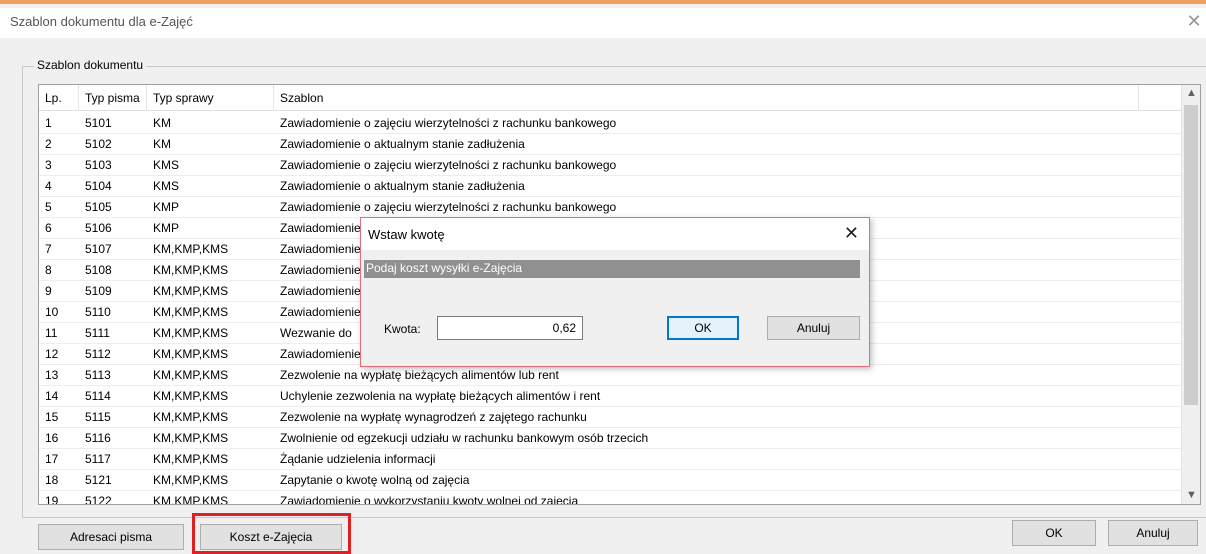 This screenshot has width=1206, height=554. Describe the element at coordinates (98, 354) in the screenshot. I see `row-typ-pisma: 5112` at that location.